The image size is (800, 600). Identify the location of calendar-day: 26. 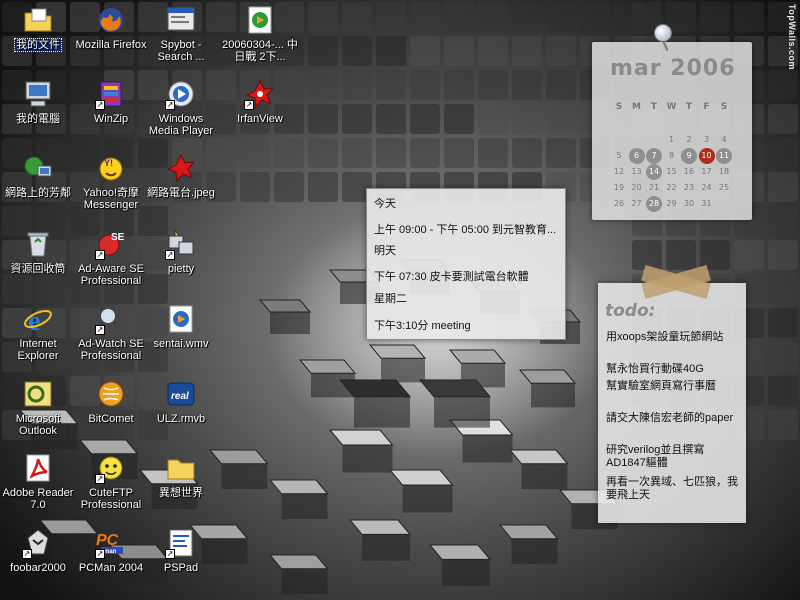
(619, 204).